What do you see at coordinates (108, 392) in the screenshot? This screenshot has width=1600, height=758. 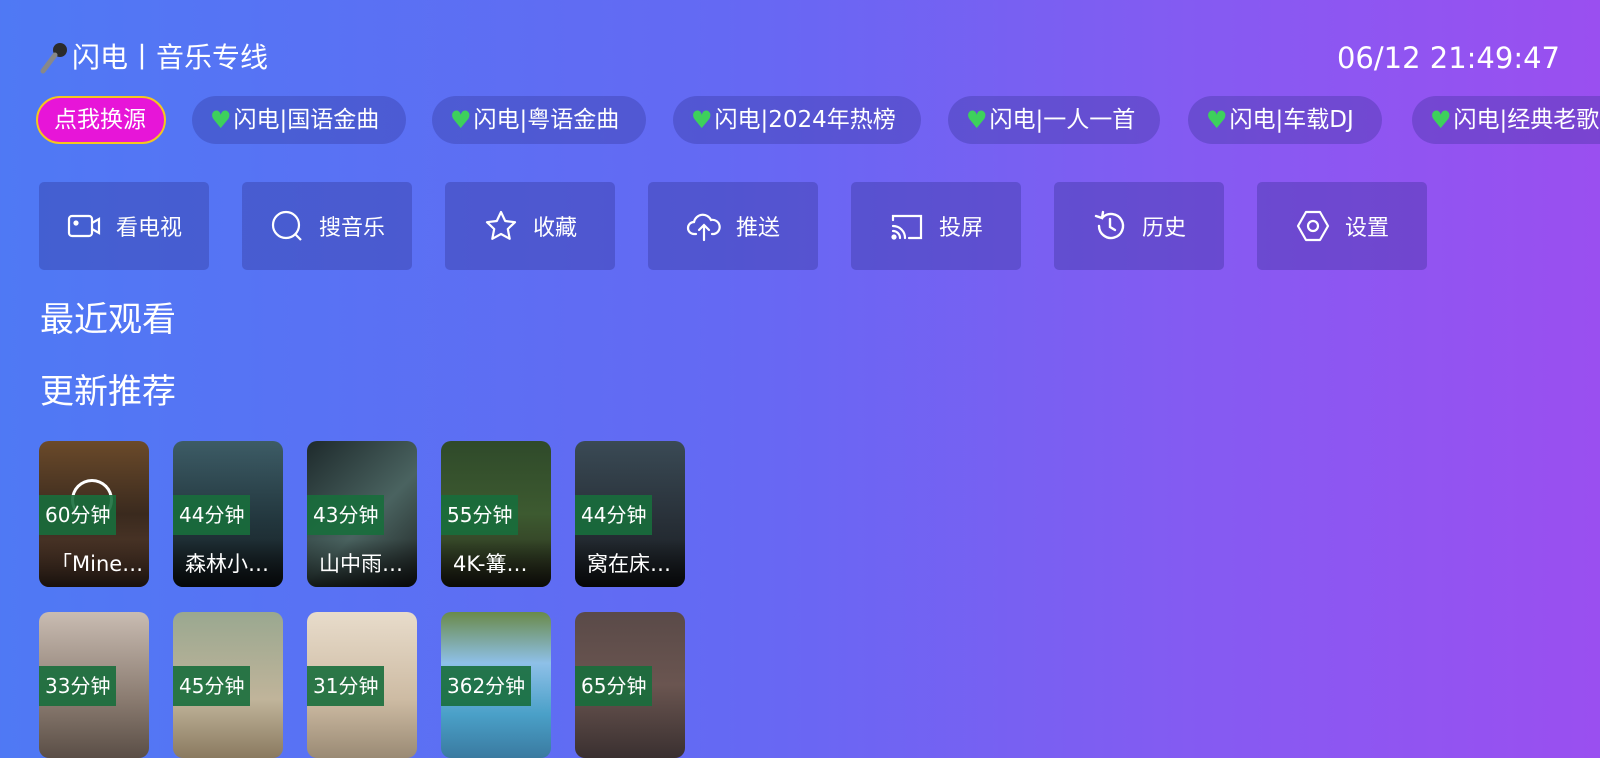 I see `recommended-section-title: 更新推荐` at bounding box center [108, 392].